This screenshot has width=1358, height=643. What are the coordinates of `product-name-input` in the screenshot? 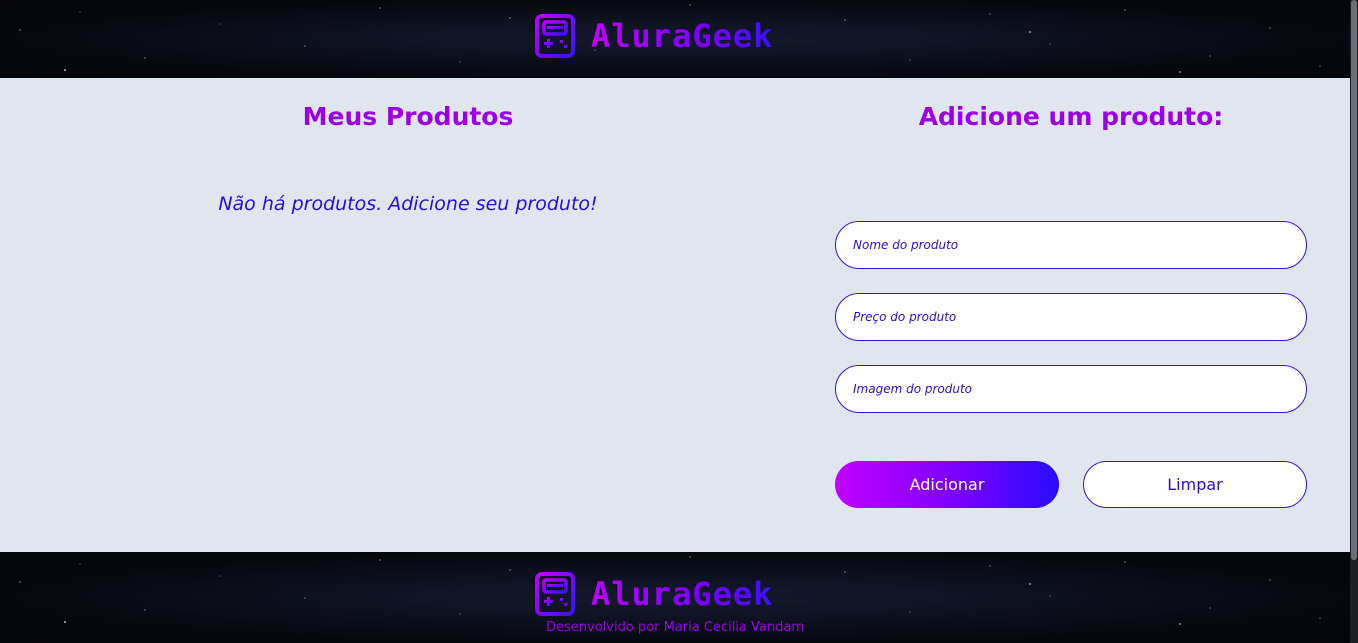 It's located at (1071, 245).